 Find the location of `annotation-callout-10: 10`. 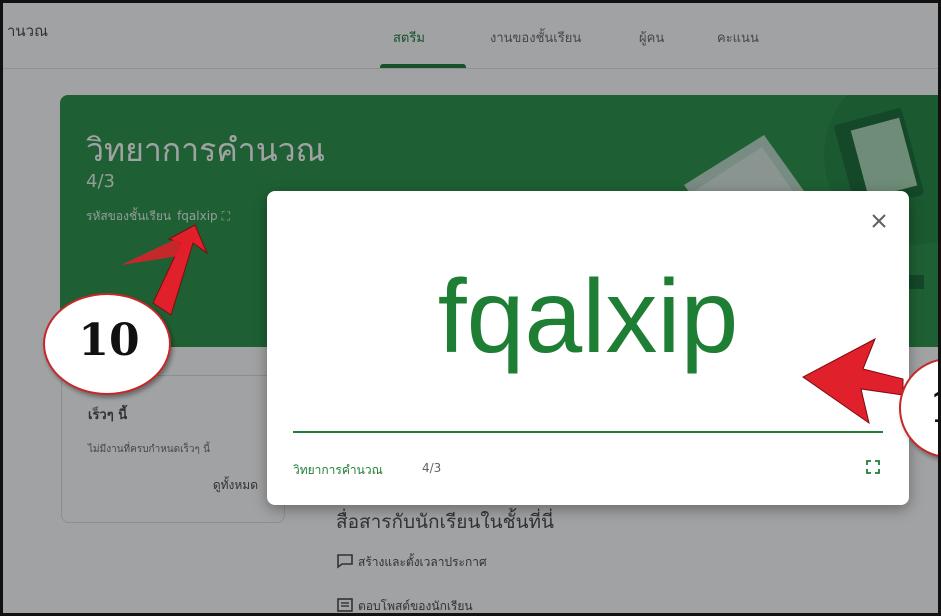

annotation-callout-10: 10 is located at coordinates (107, 344).